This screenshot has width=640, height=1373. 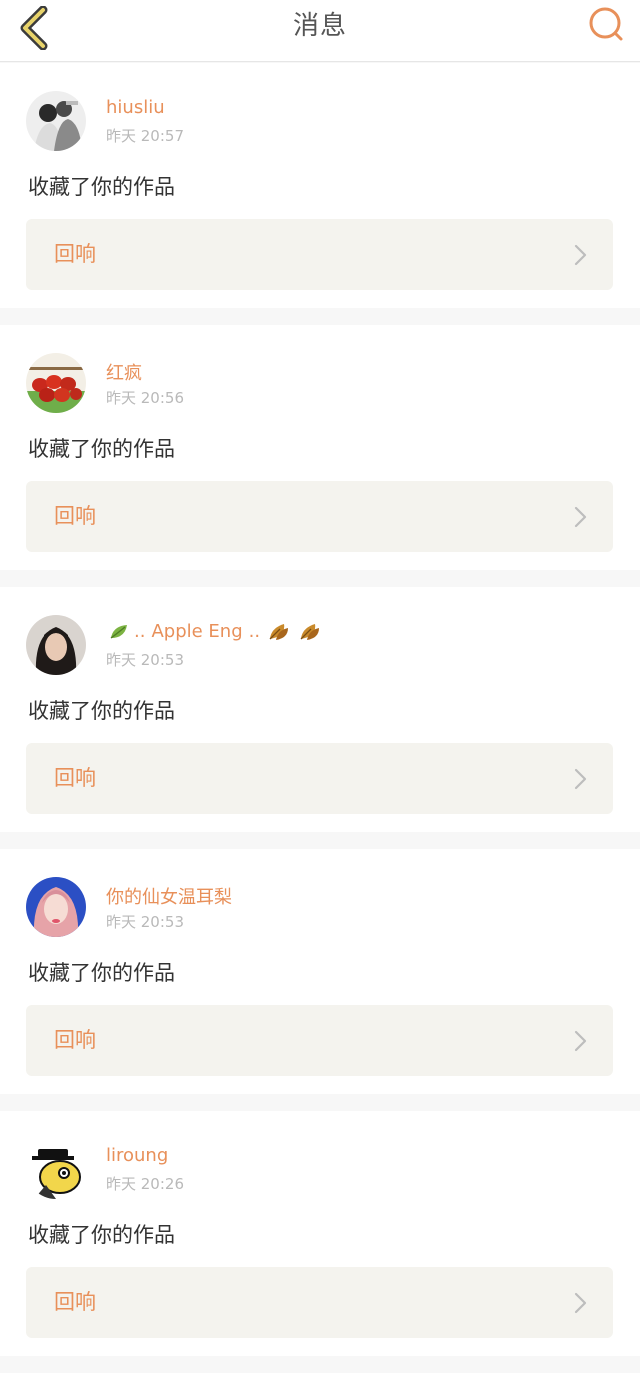 I want to click on couple-photo-avatar, so click(x=56, y=121).